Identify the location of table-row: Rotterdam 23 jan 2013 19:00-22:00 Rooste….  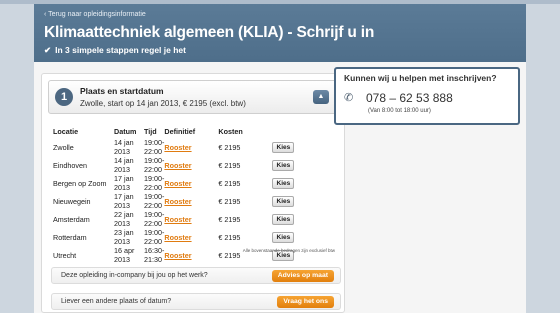
(178, 237).